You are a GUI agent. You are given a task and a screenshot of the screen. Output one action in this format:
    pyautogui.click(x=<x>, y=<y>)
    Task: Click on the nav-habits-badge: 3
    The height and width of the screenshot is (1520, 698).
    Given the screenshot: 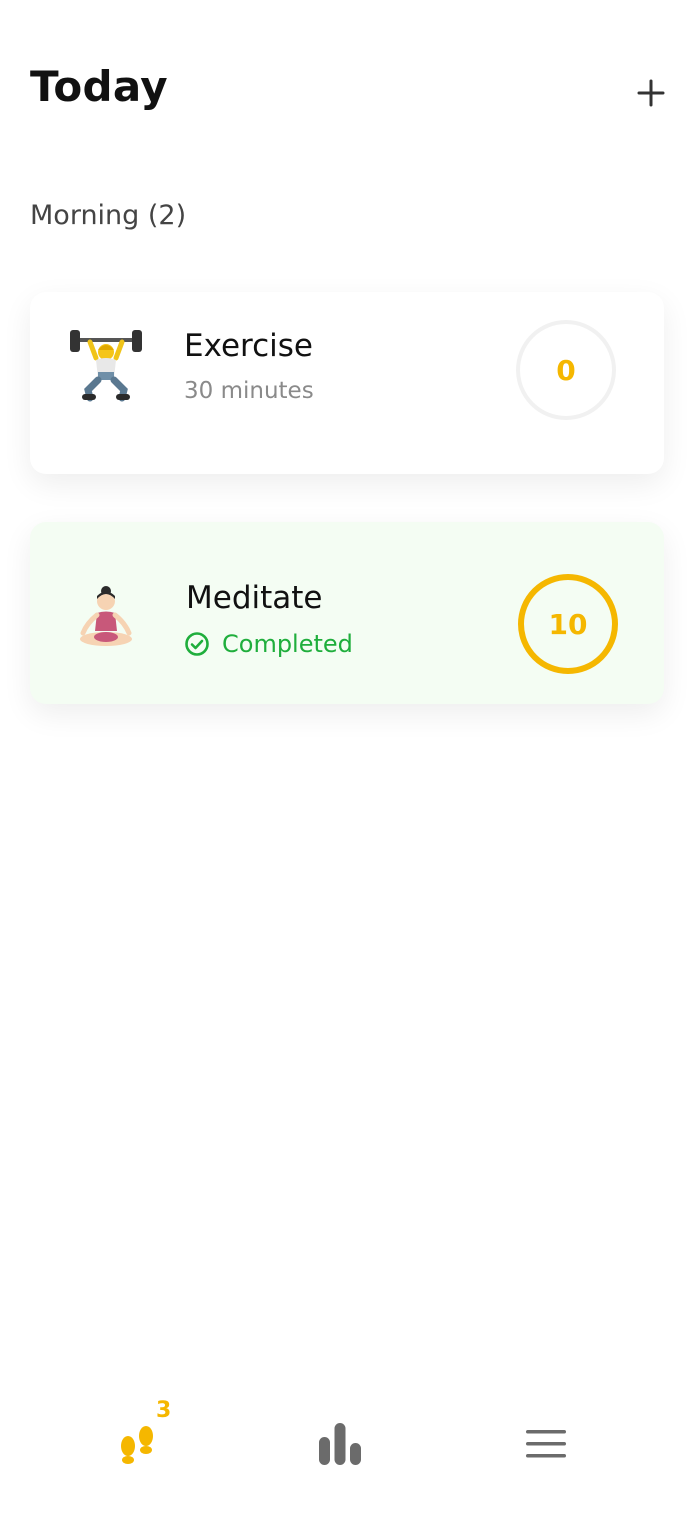 What is the action you would take?
    pyautogui.click(x=164, y=1410)
    